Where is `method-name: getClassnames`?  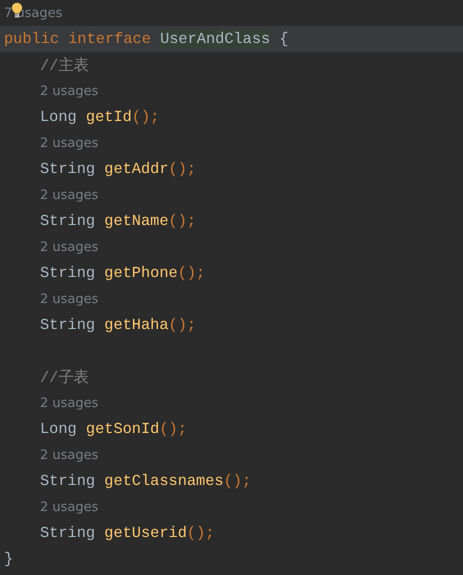 method-name: getClassnames is located at coordinates (164, 481).